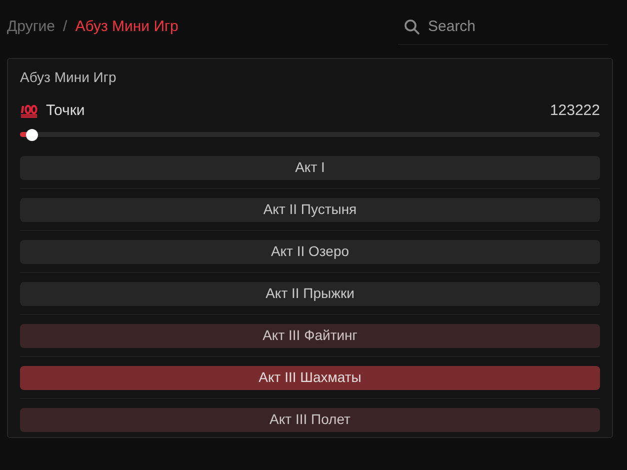  I want to click on slider-thumb, so click(32, 134).